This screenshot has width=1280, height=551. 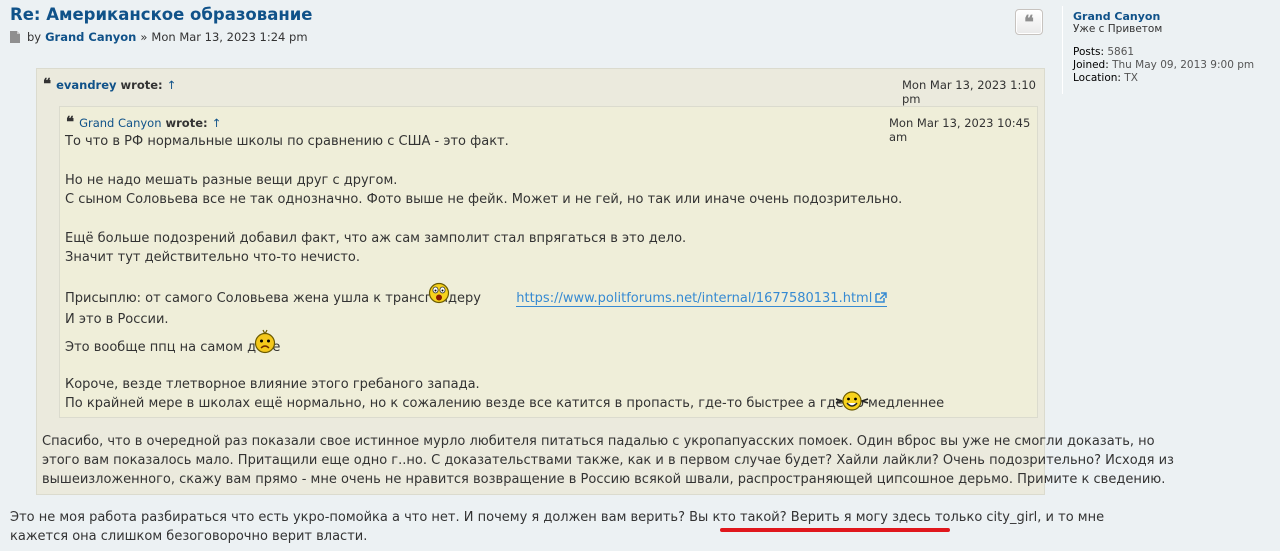 What do you see at coordinates (34, 37) in the screenshot?
I see `by-label: by` at bounding box center [34, 37].